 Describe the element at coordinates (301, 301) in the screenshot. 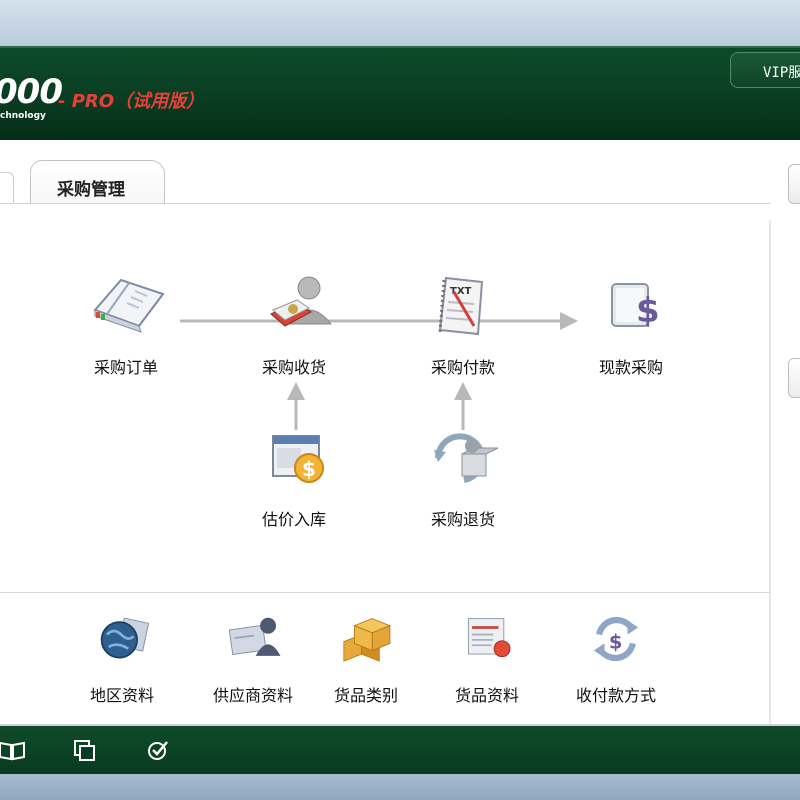

I see `receiving-person-icon` at that location.